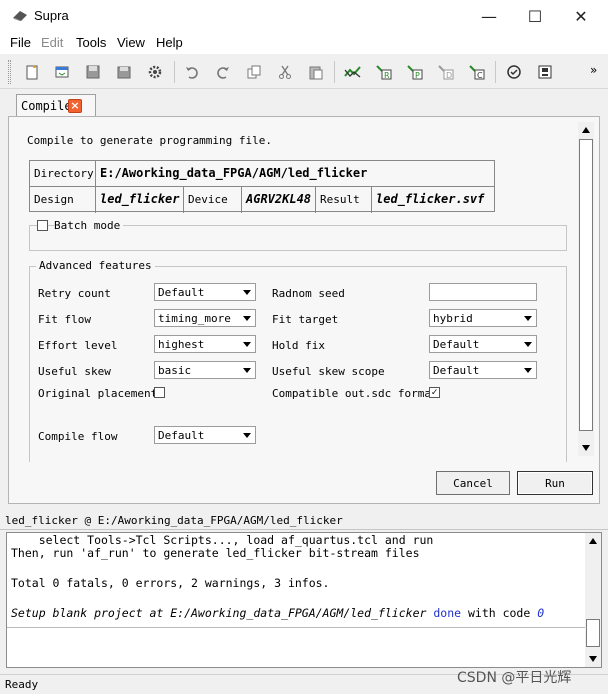 The width and height of the screenshot is (608, 694). Describe the element at coordinates (78, 345) in the screenshot. I see `effort-level-label: Effort level` at that location.